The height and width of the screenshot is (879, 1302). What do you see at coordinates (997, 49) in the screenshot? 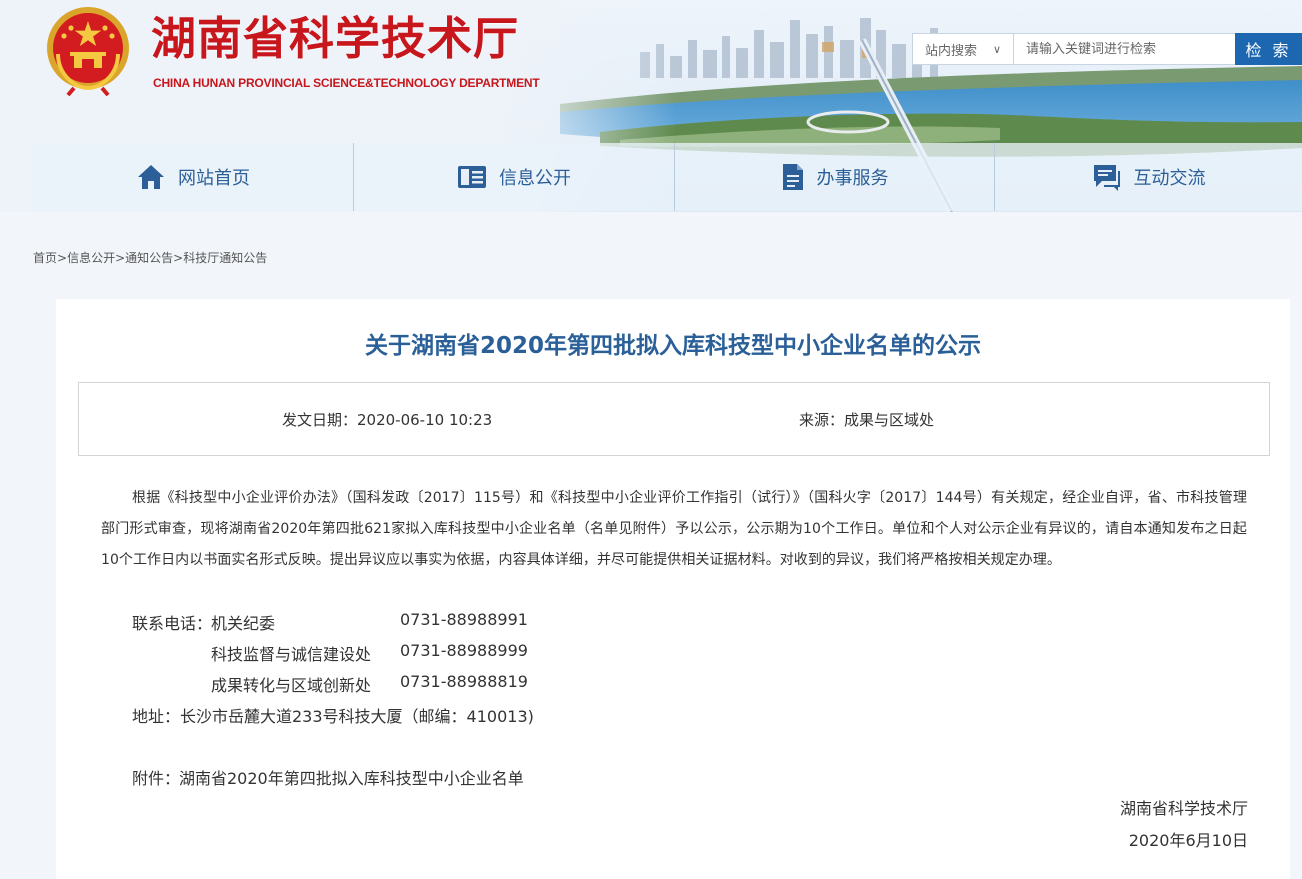
I see `chevron-down-icon: ∨` at bounding box center [997, 49].